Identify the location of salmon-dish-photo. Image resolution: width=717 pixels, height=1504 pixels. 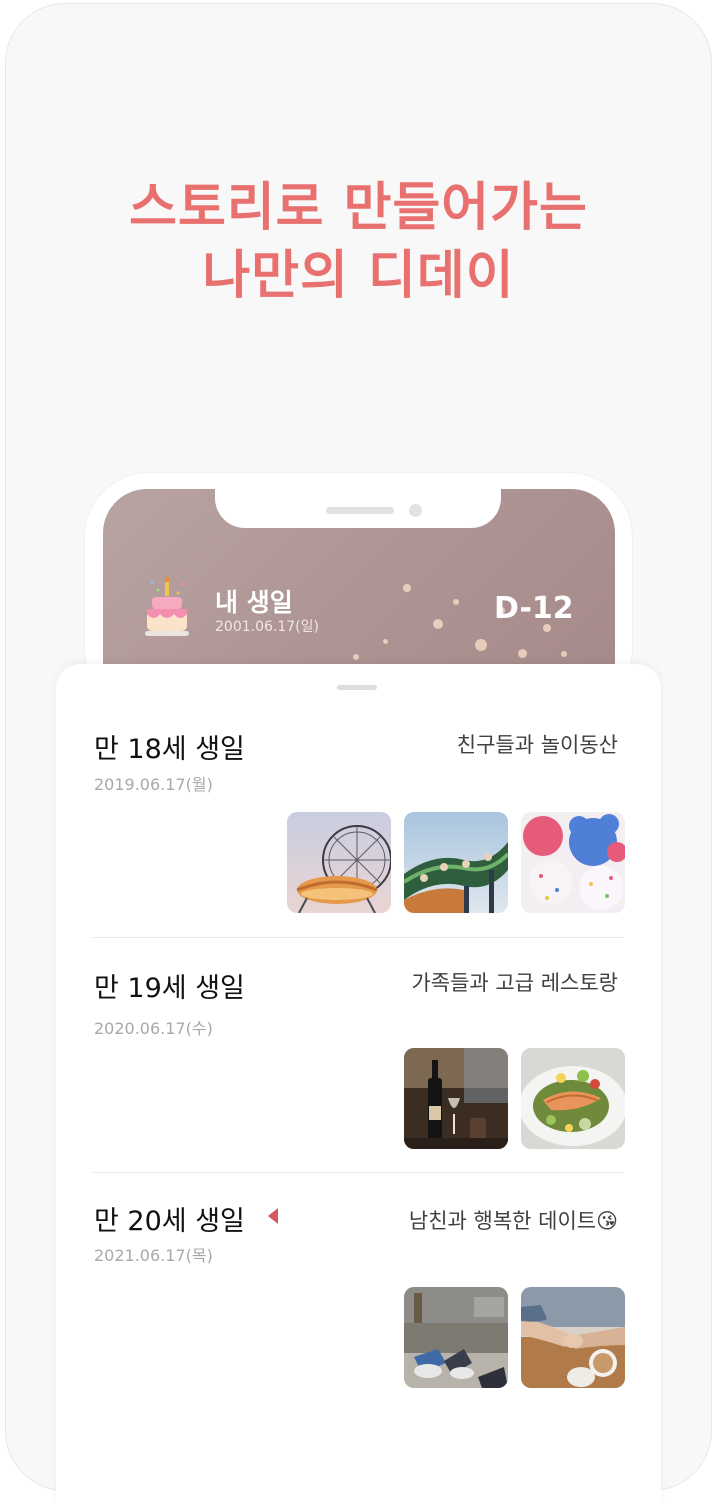
(573, 1098).